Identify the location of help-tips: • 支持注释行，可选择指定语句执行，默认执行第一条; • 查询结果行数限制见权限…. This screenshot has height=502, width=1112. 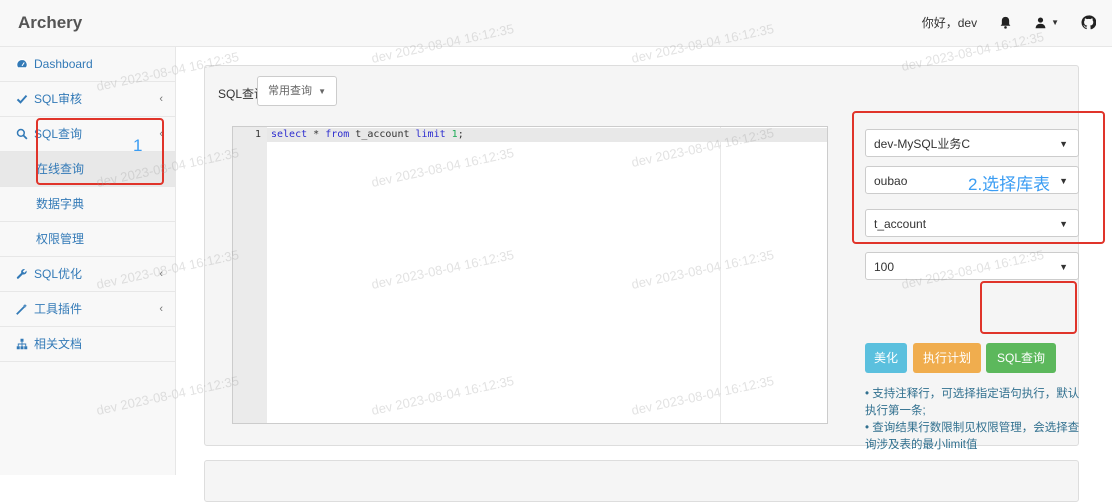
(972, 420).